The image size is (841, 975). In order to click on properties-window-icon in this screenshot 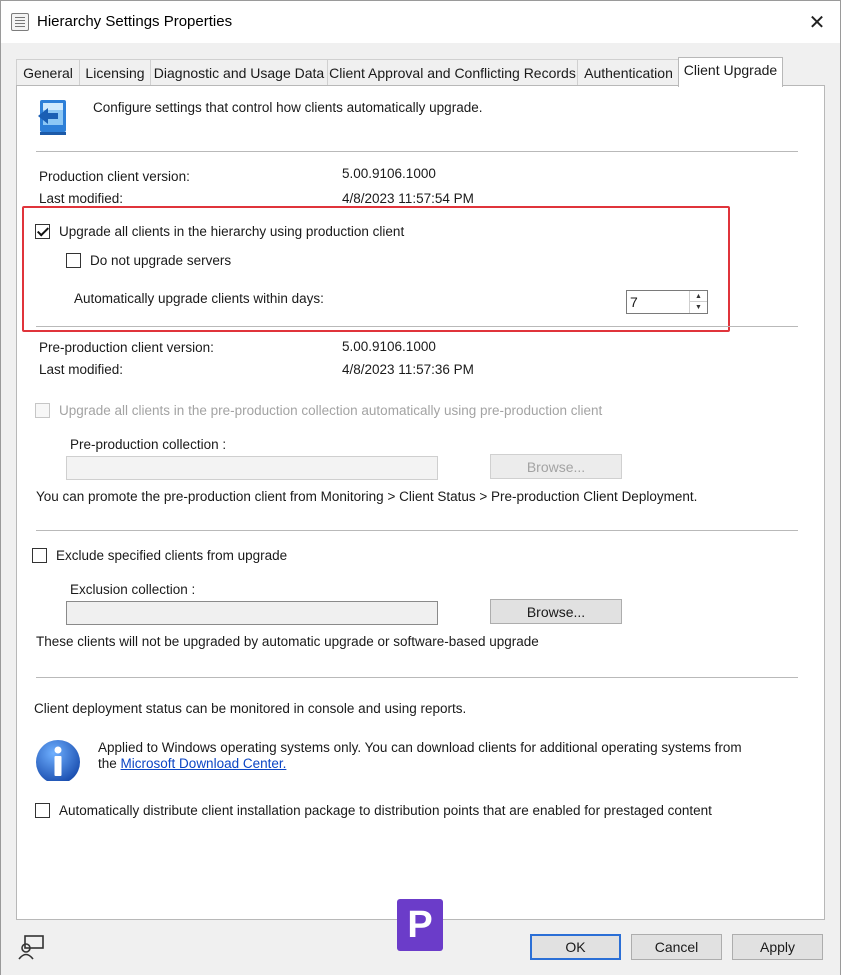, I will do `click(20, 22)`.